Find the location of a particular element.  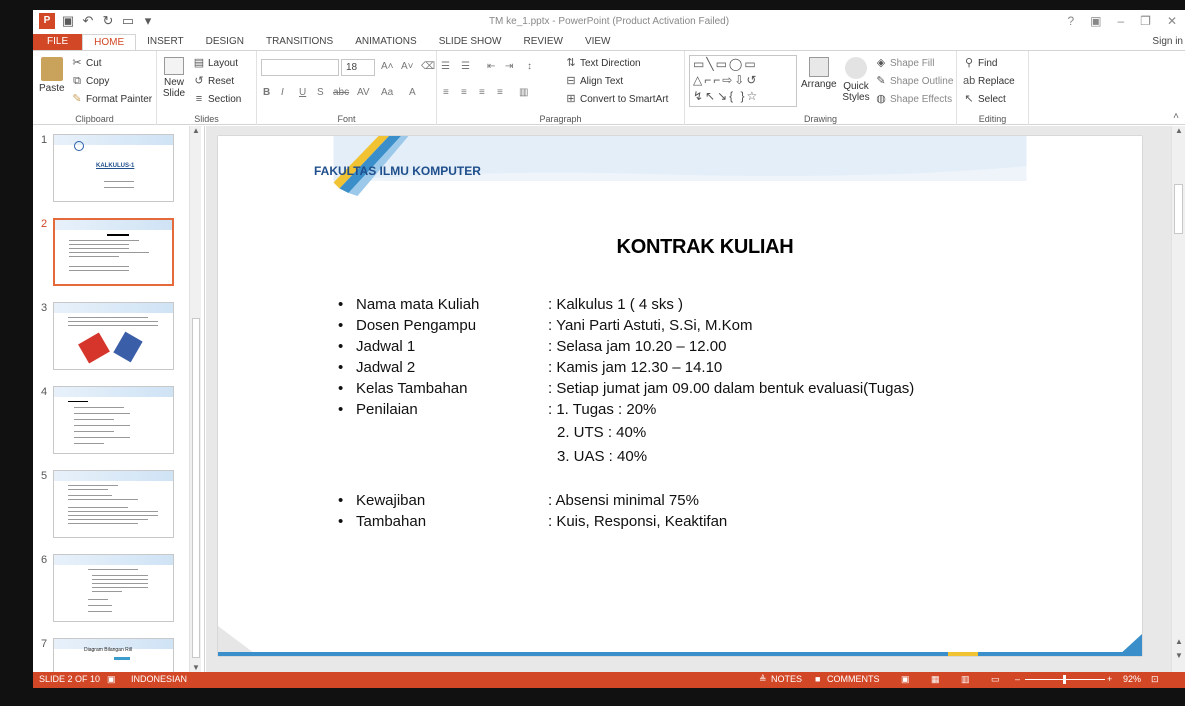

justify-icon: ≡ is located at coordinates (500, 92).